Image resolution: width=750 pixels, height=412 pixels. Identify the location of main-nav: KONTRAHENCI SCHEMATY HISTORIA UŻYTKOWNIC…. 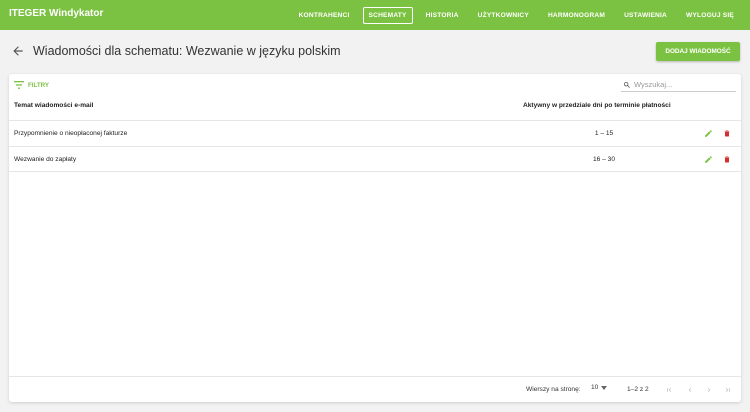
(513, 15).